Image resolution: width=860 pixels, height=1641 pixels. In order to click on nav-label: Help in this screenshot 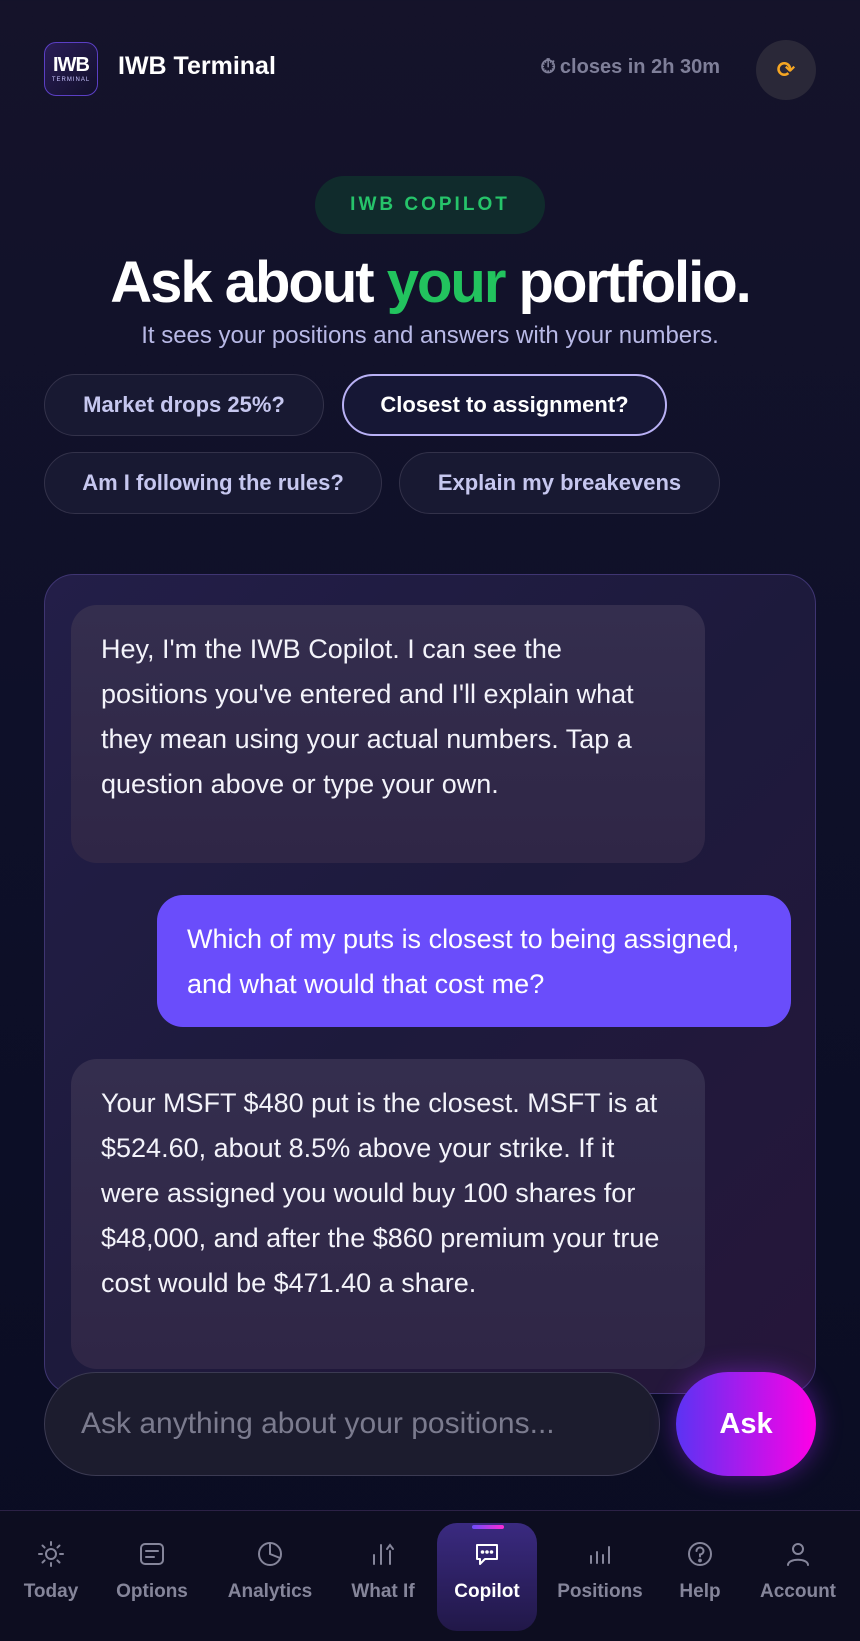, I will do `click(700, 1591)`.